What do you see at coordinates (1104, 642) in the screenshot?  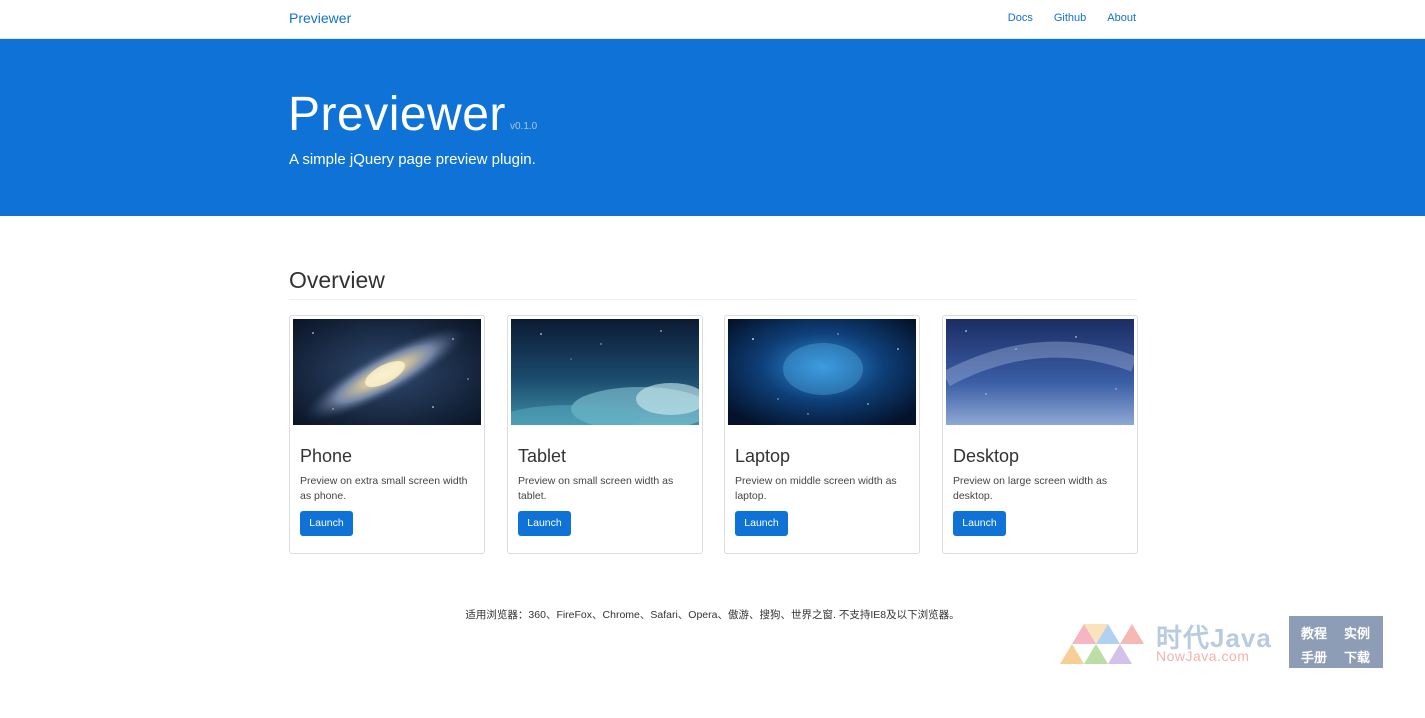 I see `watermark-logo-icon` at bounding box center [1104, 642].